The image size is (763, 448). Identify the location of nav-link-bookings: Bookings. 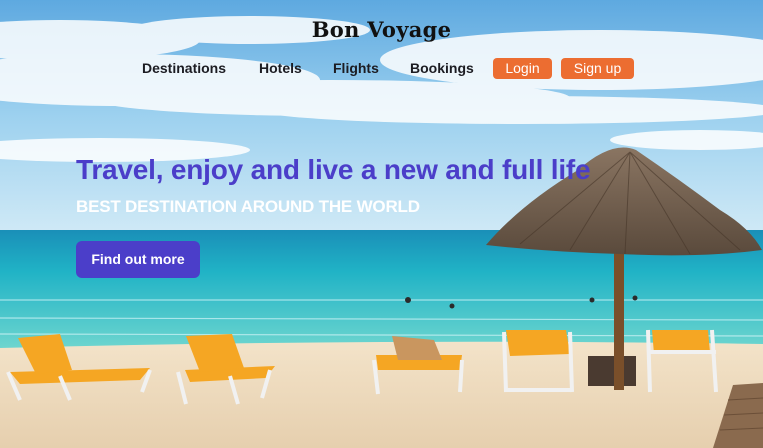
(442, 68).